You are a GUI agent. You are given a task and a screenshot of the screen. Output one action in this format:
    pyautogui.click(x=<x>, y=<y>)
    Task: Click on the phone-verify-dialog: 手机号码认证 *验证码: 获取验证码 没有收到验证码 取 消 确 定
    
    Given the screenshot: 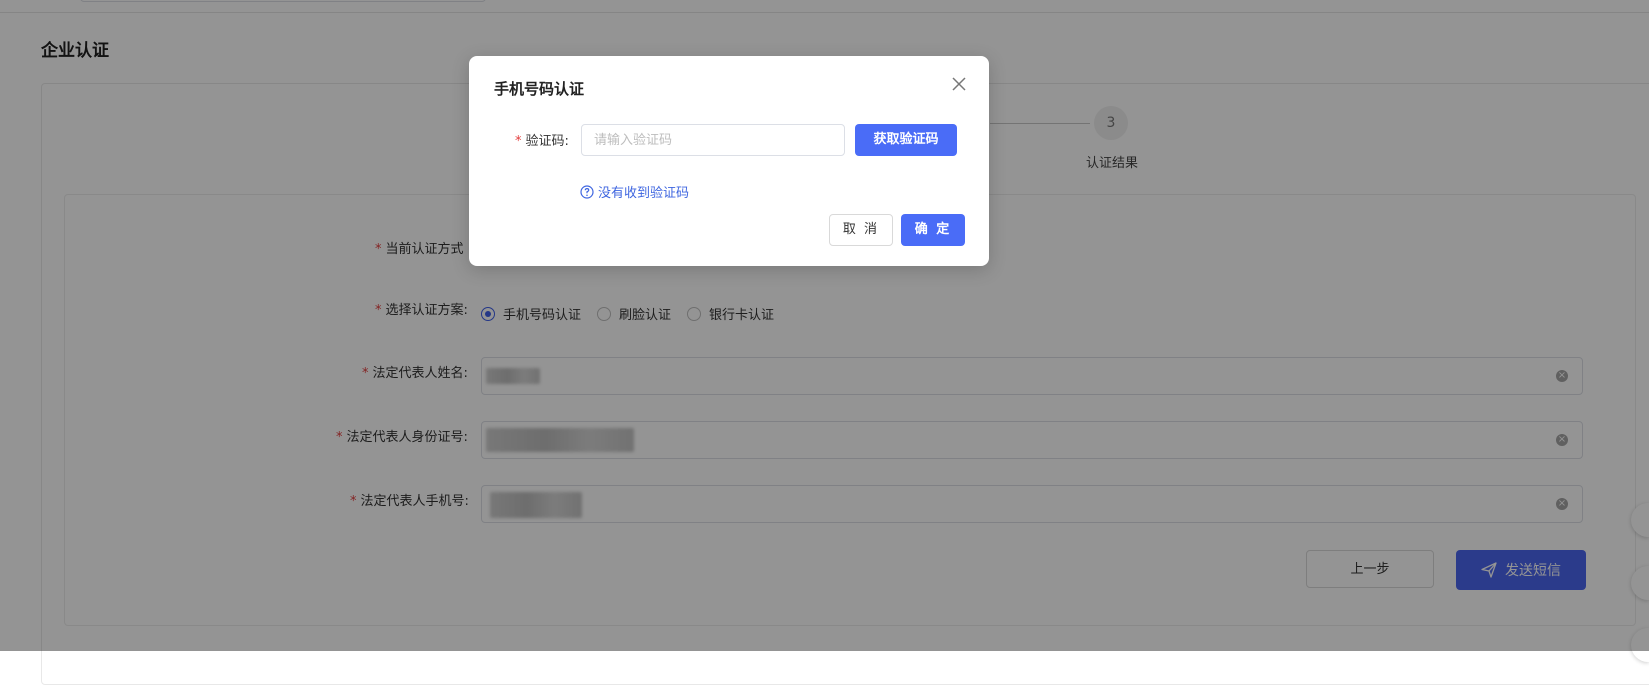 What is the action you would take?
    pyautogui.click(x=729, y=161)
    